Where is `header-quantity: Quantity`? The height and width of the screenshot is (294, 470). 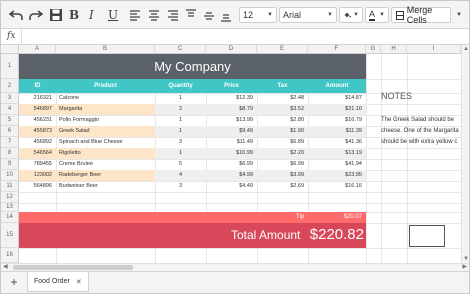
header-quantity: Quantity is located at coordinates (180, 86).